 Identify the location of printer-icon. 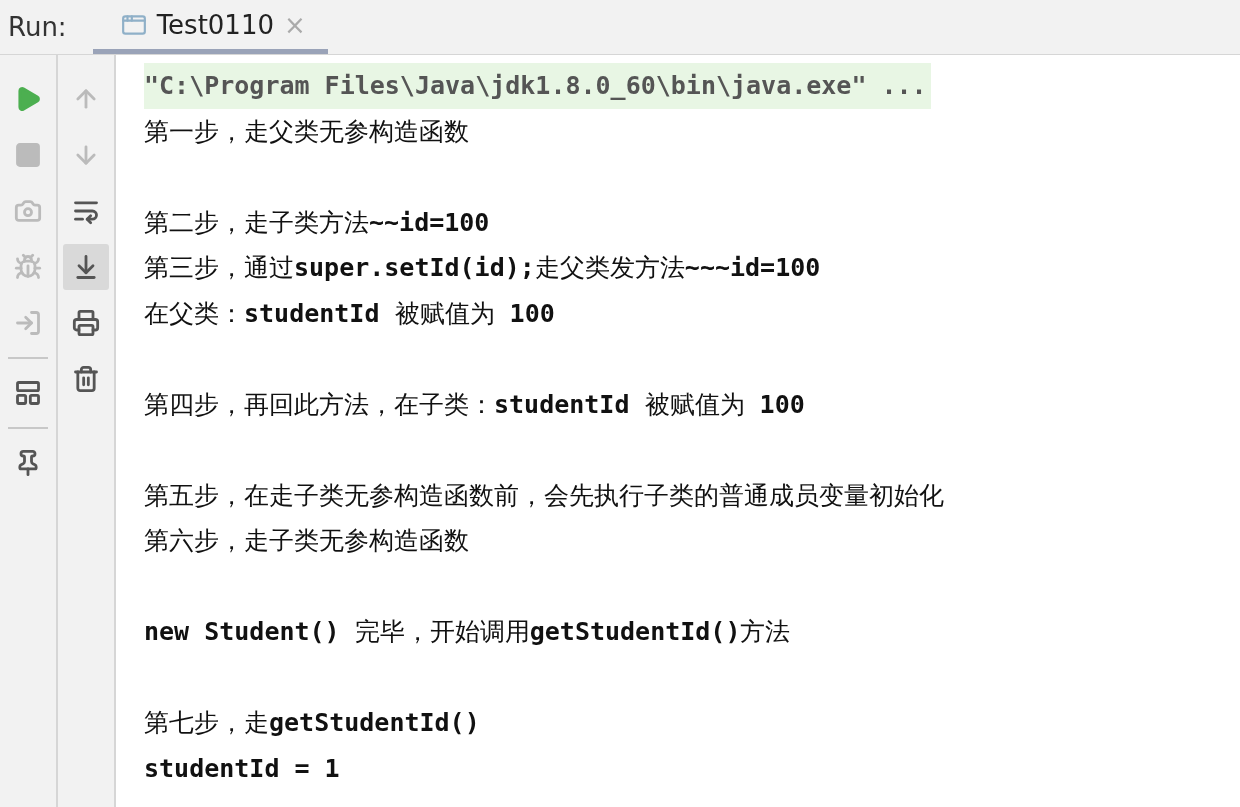
(86, 323).